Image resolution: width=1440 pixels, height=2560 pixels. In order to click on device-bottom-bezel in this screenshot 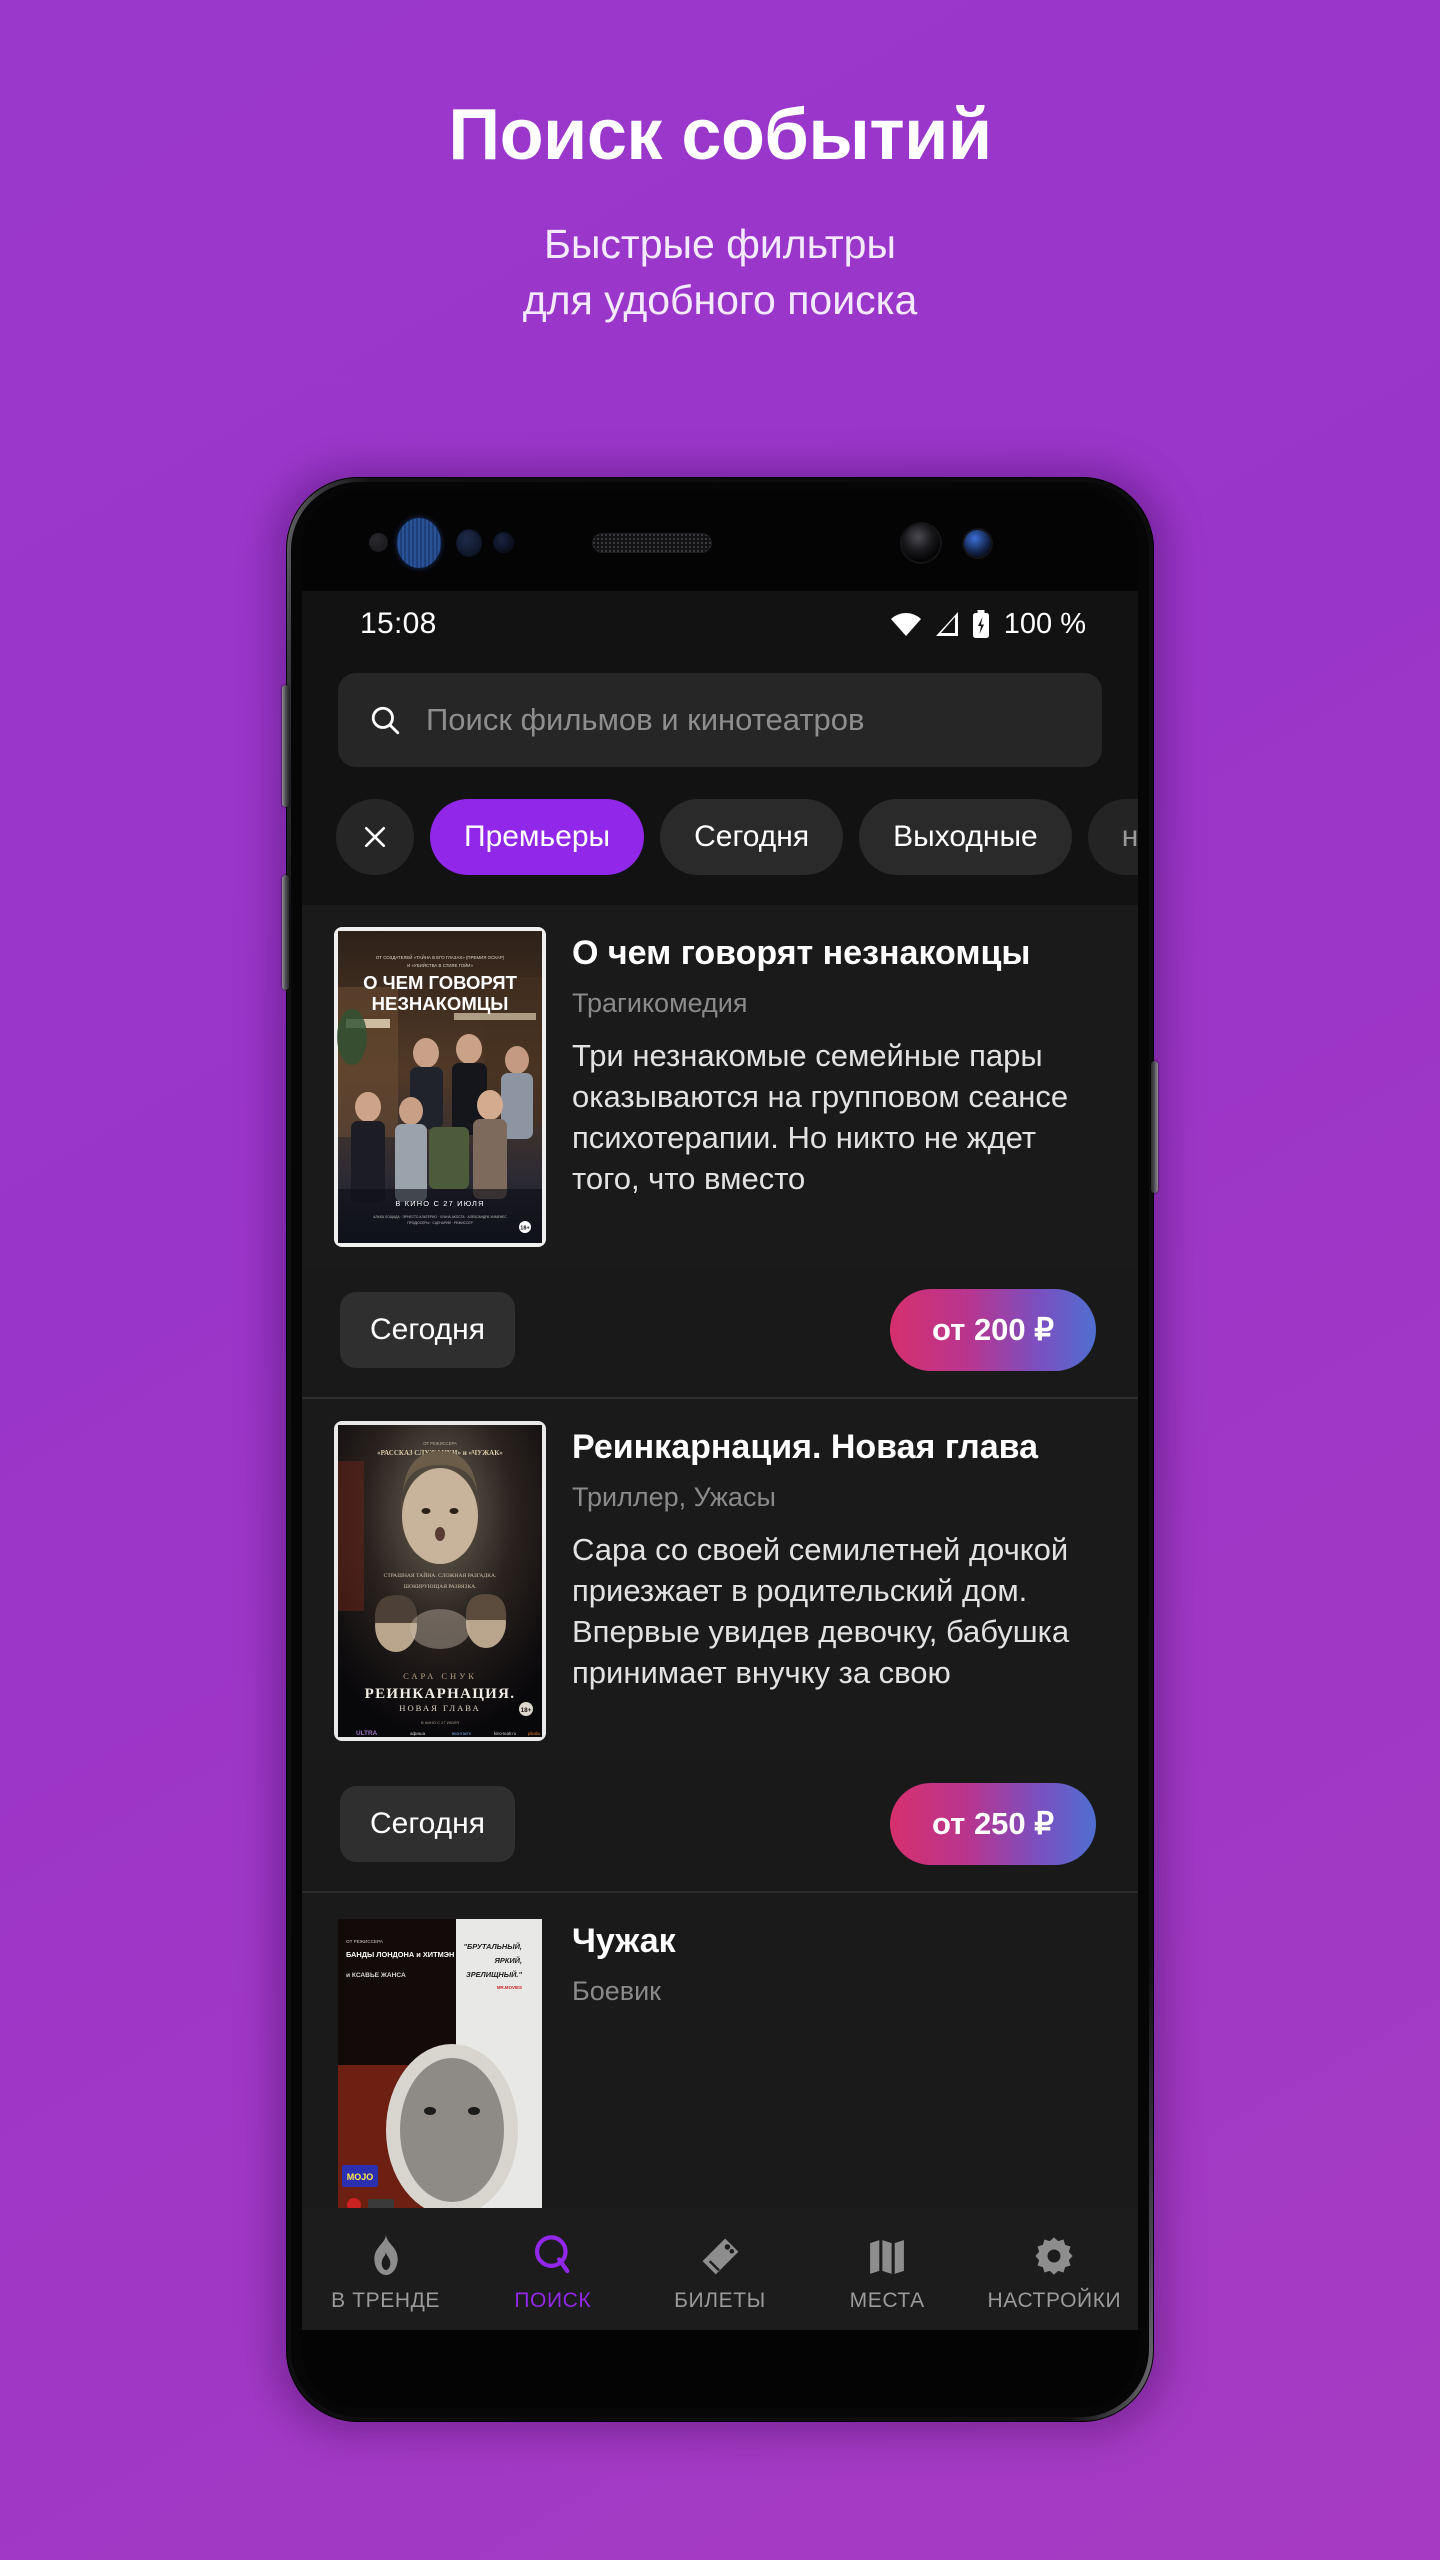, I will do `click(720, 2369)`.